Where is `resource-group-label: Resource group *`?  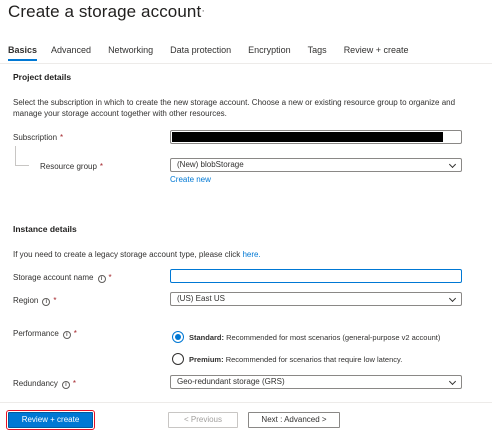
resource-group-label: Resource group * is located at coordinates (71, 166).